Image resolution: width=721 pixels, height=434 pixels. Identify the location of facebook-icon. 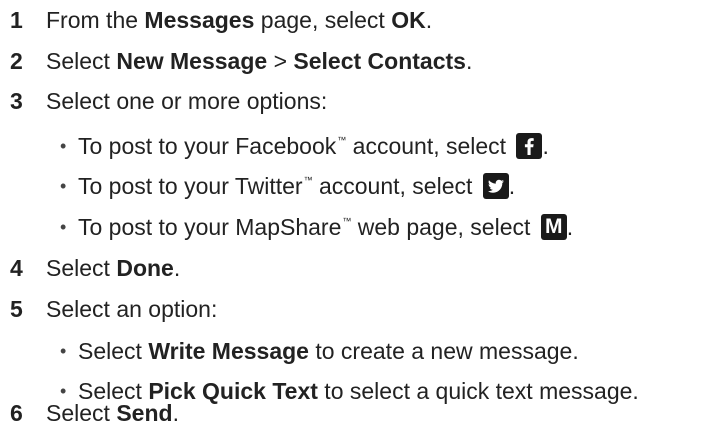
(529, 145).